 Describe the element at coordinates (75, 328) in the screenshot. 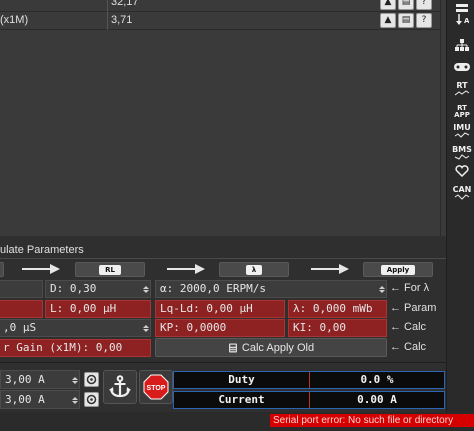

I see `us-field: ,0 µS` at that location.